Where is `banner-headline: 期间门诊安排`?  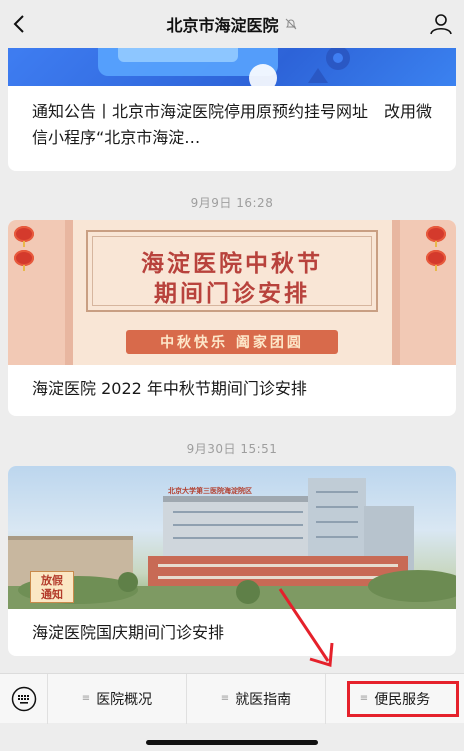 banner-headline: 期间门诊安排 is located at coordinates (232, 293).